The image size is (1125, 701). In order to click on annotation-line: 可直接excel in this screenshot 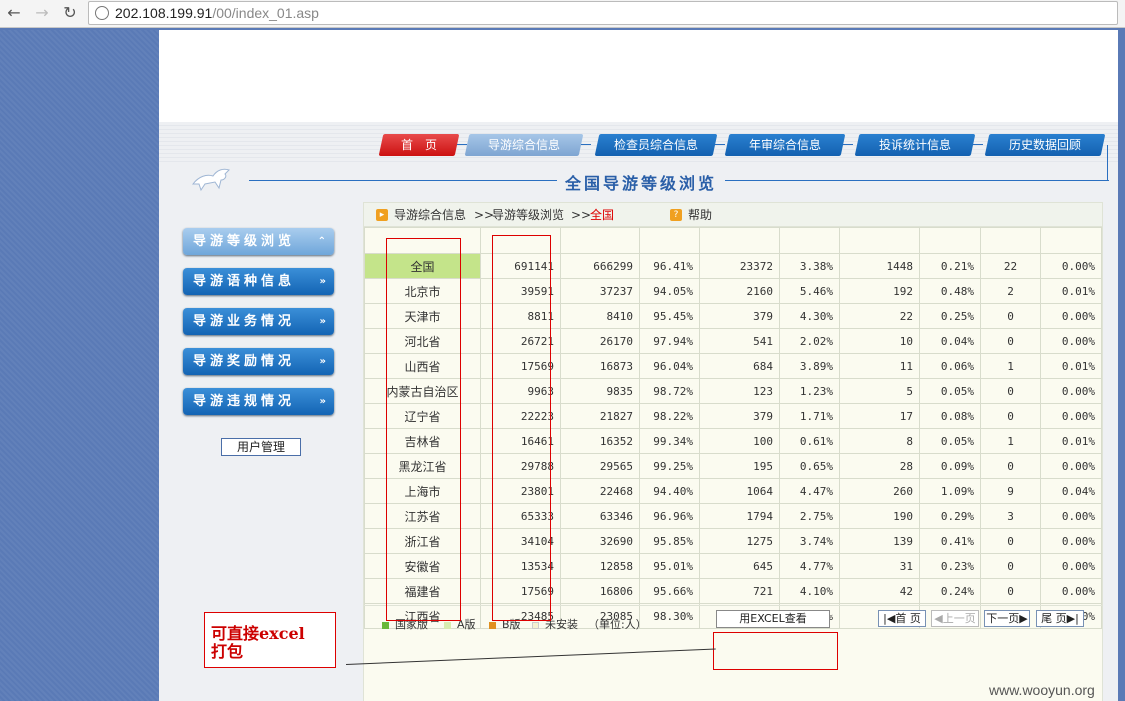, I will do `click(258, 633)`.